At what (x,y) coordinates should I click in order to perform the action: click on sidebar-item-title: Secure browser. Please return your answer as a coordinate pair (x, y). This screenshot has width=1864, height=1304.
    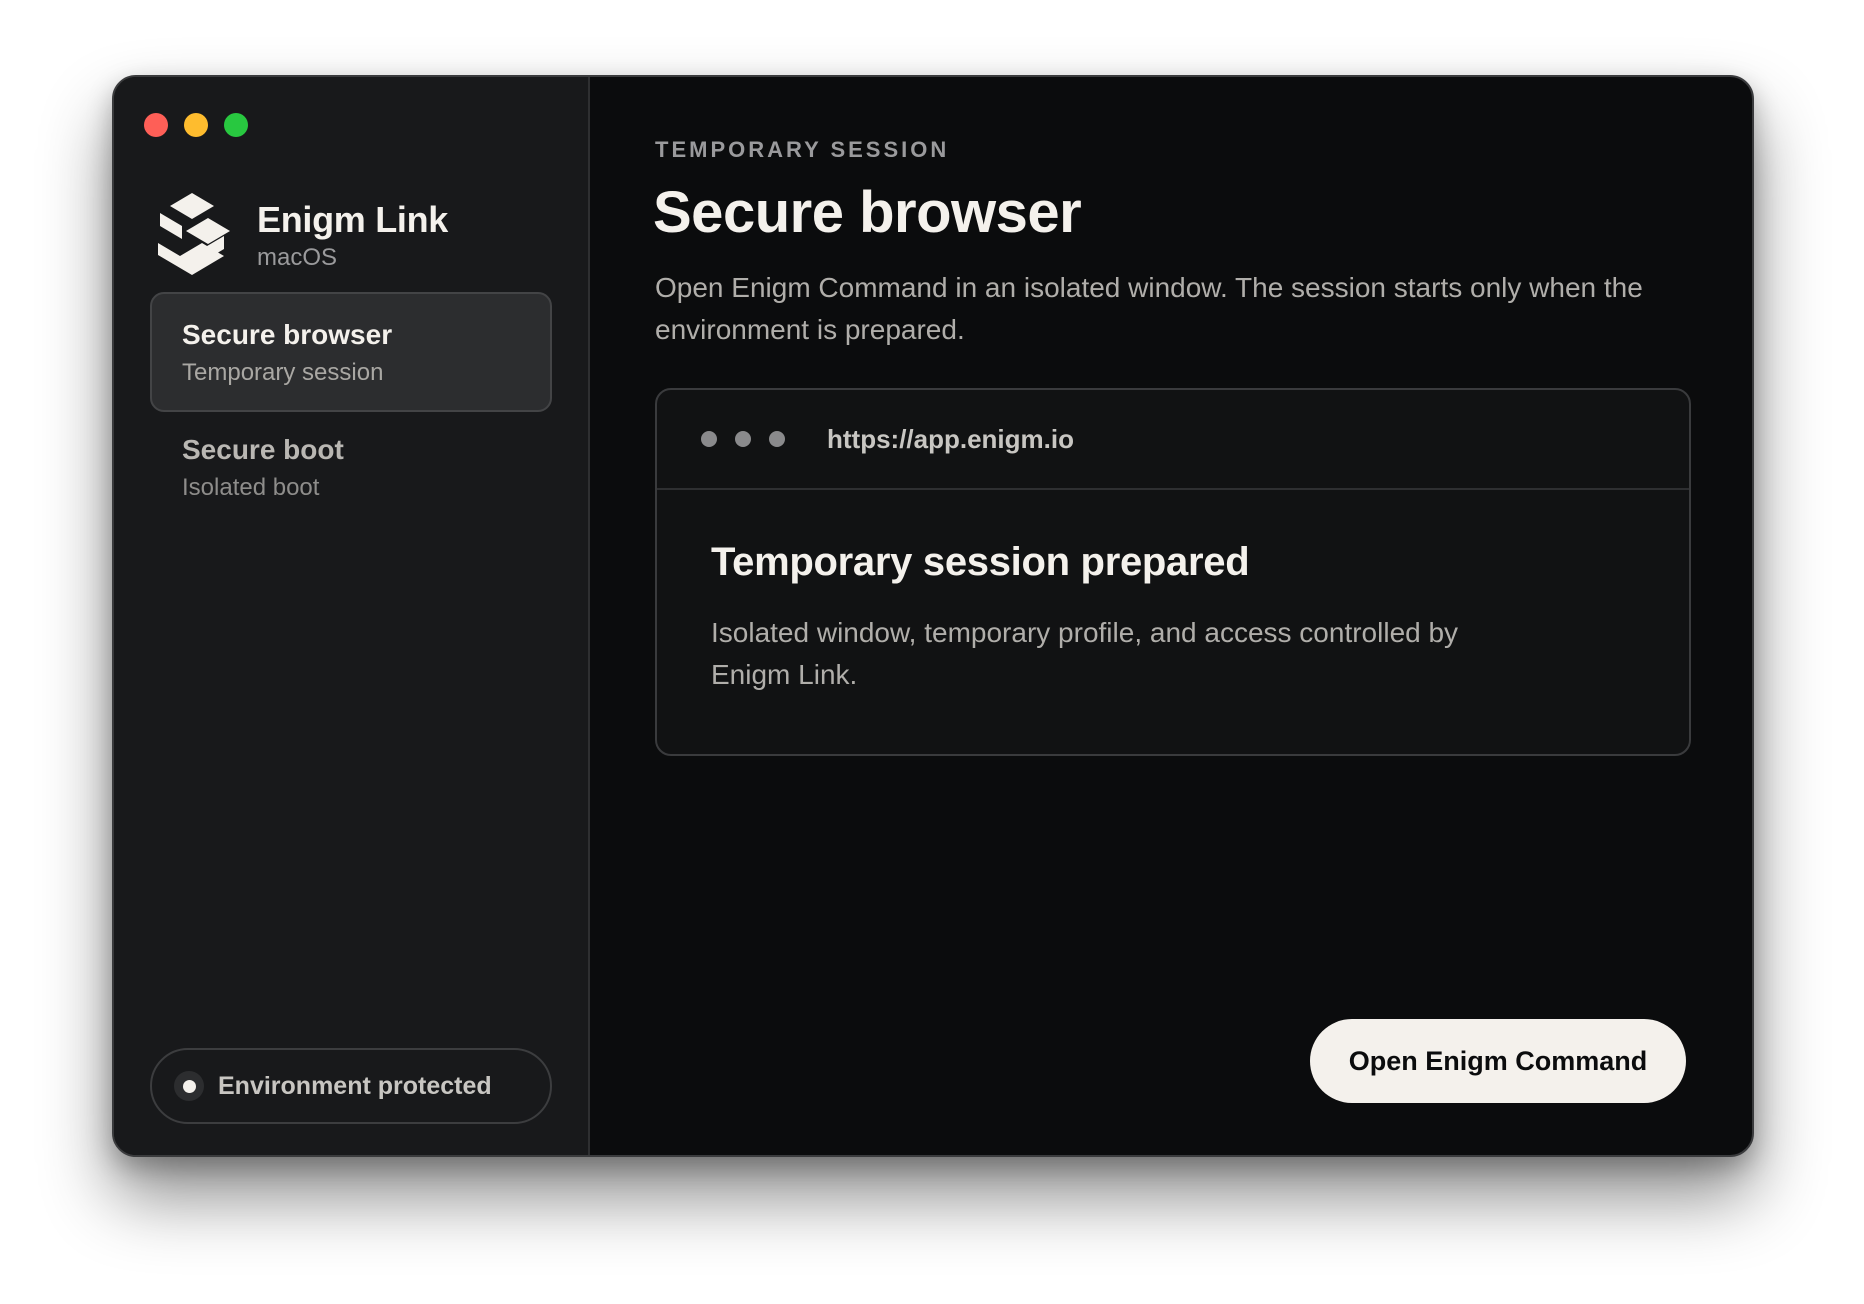
    Looking at the image, I should click on (287, 334).